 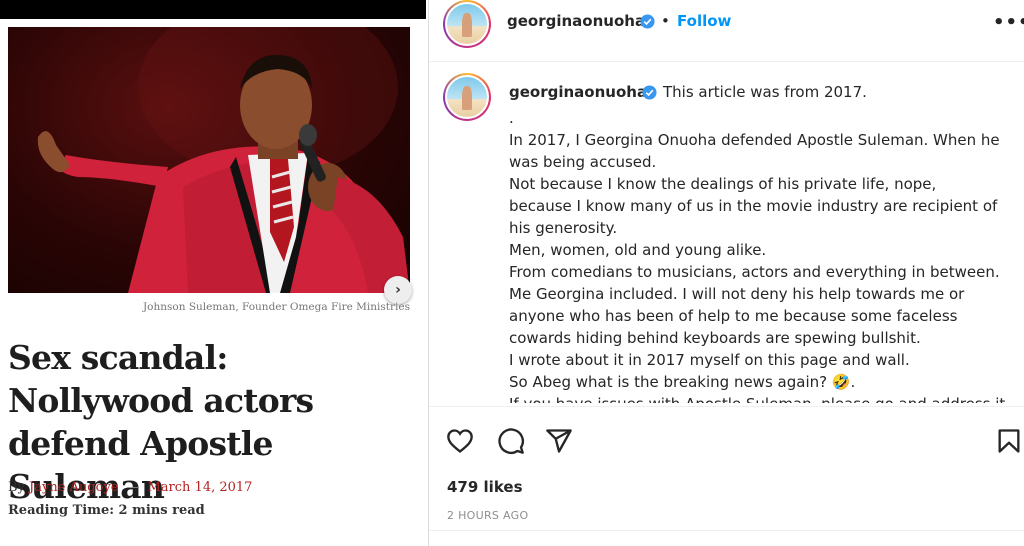 What do you see at coordinates (16, 487) in the screenshot?
I see `byline-prefix: By` at bounding box center [16, 487].